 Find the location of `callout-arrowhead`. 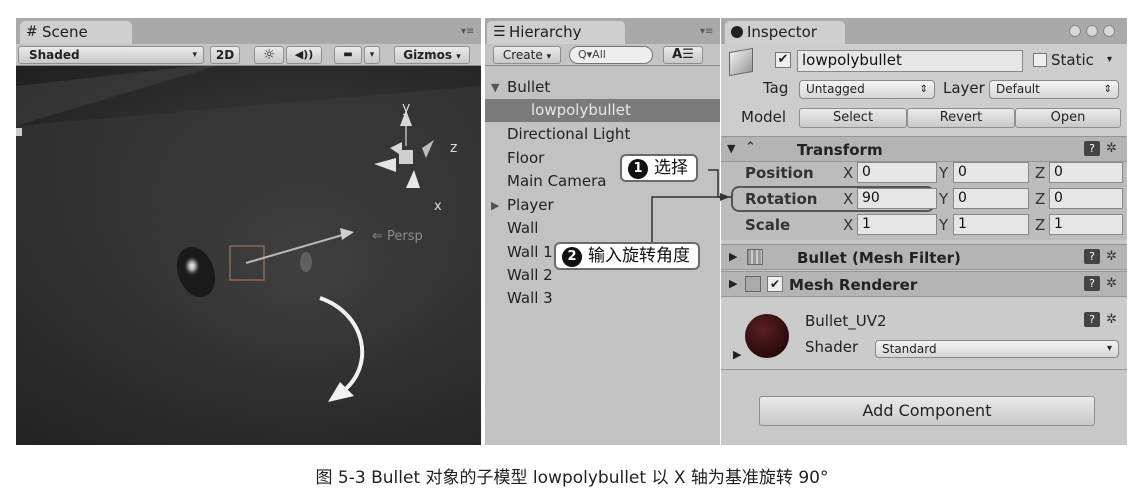

callout-arrowhead is located at coordinates (725, 197).